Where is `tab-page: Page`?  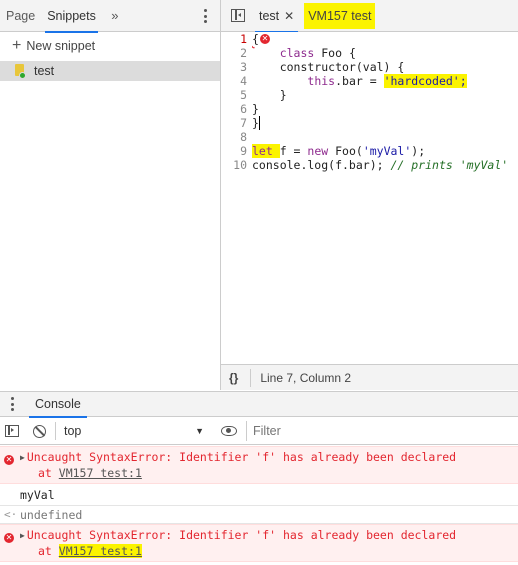 tab-page: Page is located at coordinates (20, 16).